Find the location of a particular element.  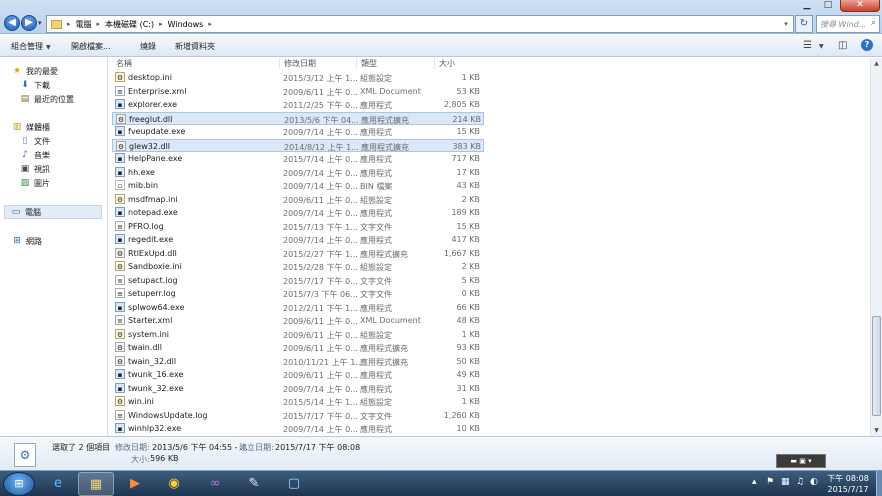

nav-favorites: ★ 我的最愛 is located at coordinates (35, 71).